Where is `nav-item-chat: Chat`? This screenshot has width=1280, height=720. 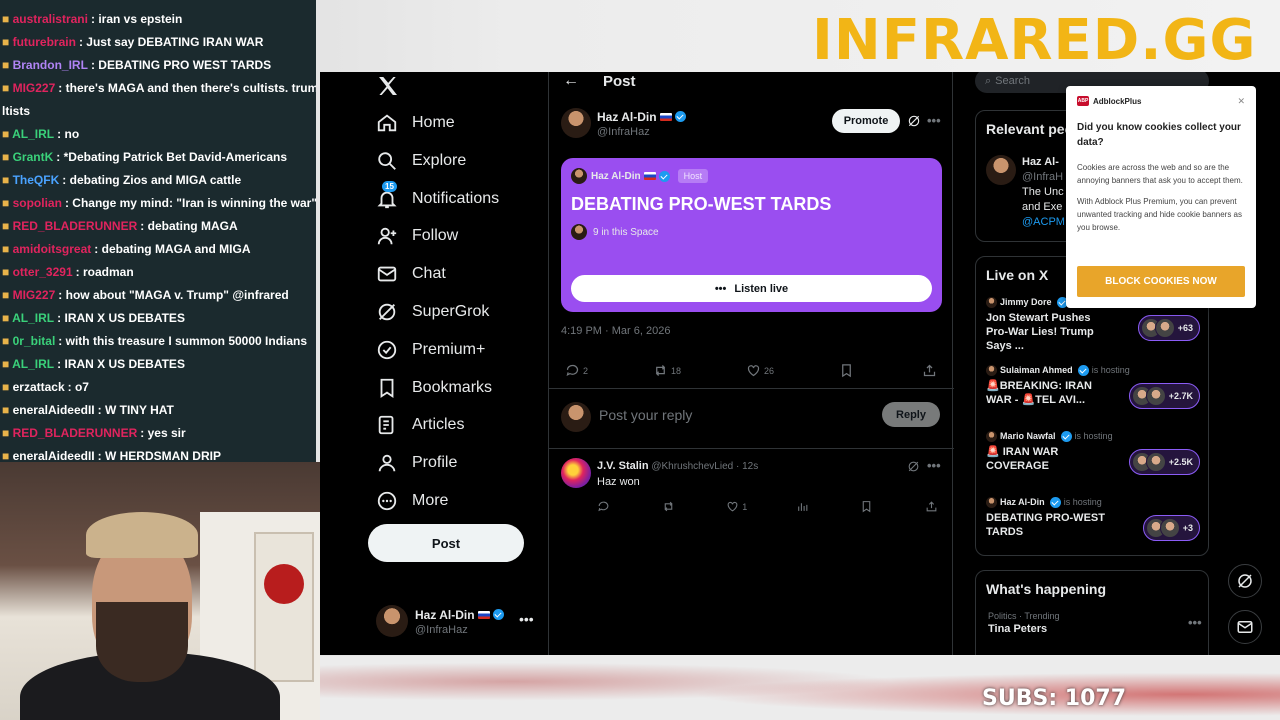 nav-item-chat: Chat is located at coordinates (411, 274).